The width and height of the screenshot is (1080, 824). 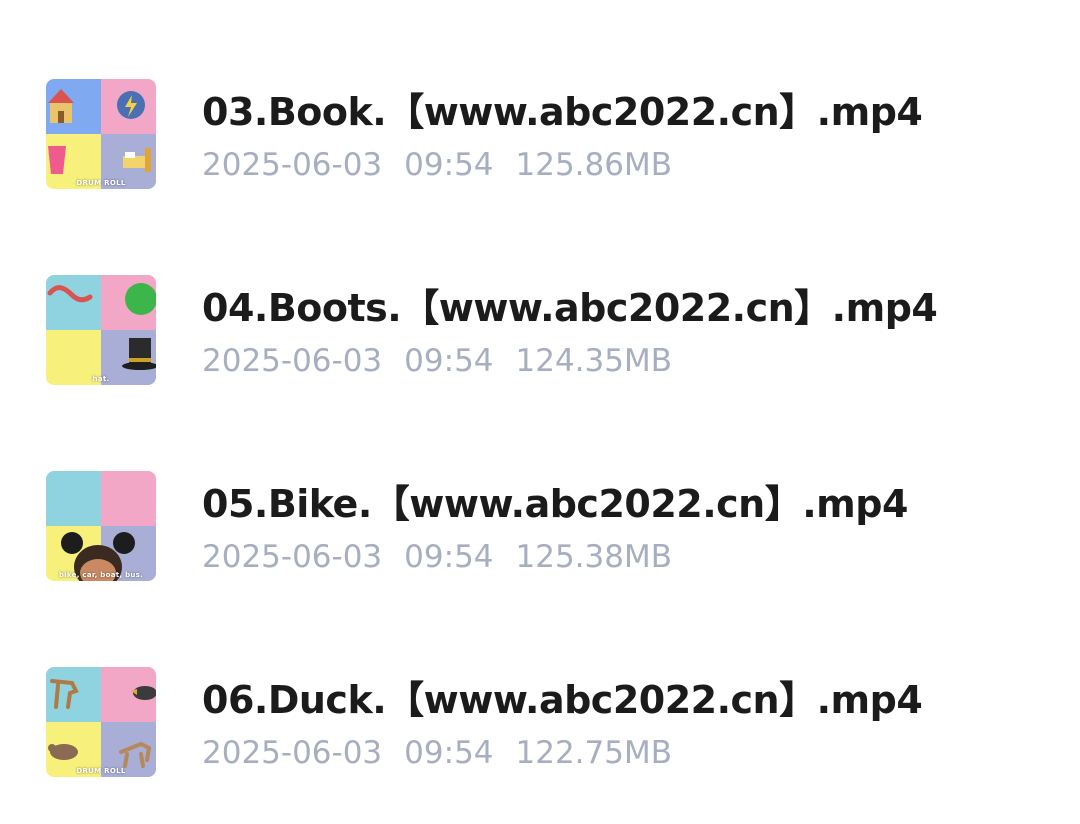 I want to click on house-icon, so click(x=61, y=106).